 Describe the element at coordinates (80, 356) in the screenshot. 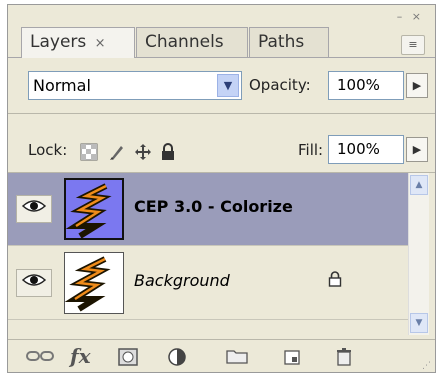

I see `layer-style-icon: fx` at that location.